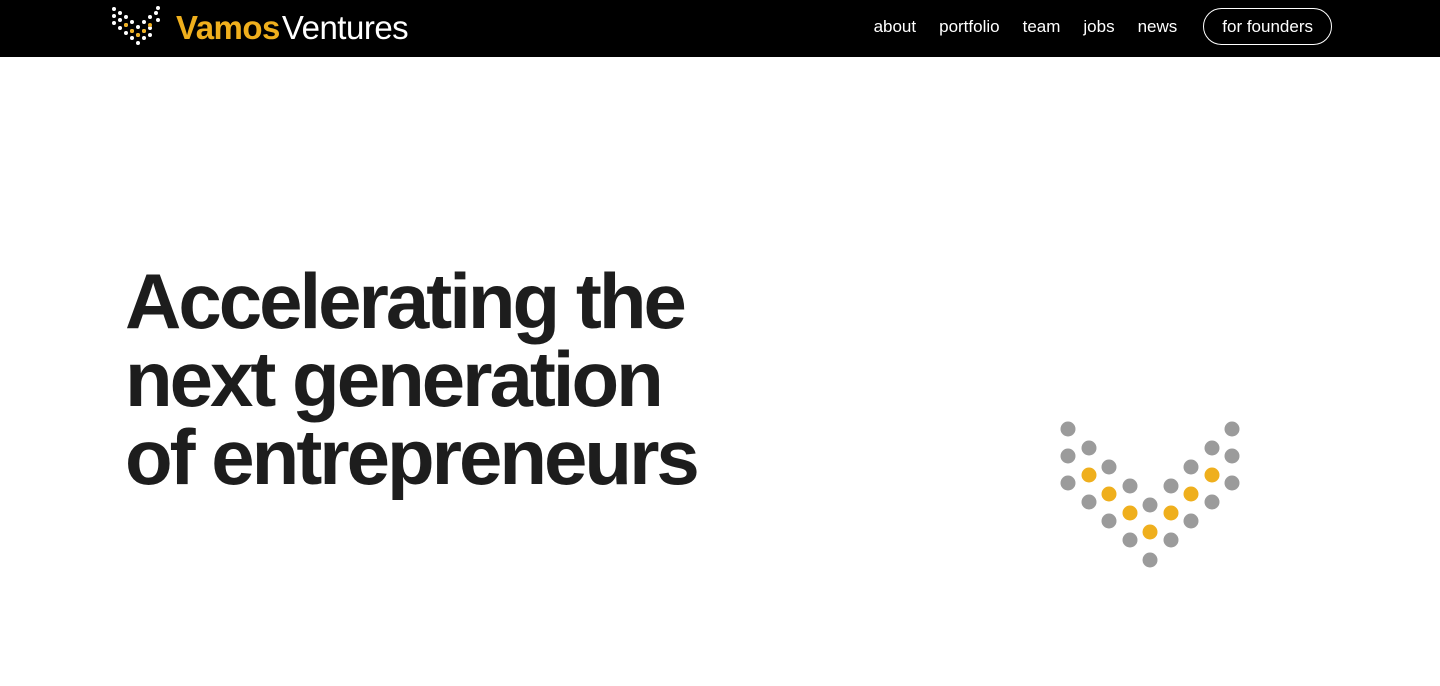  I want to click on nav-link-portfolio: portfolio, so click(969, 26).